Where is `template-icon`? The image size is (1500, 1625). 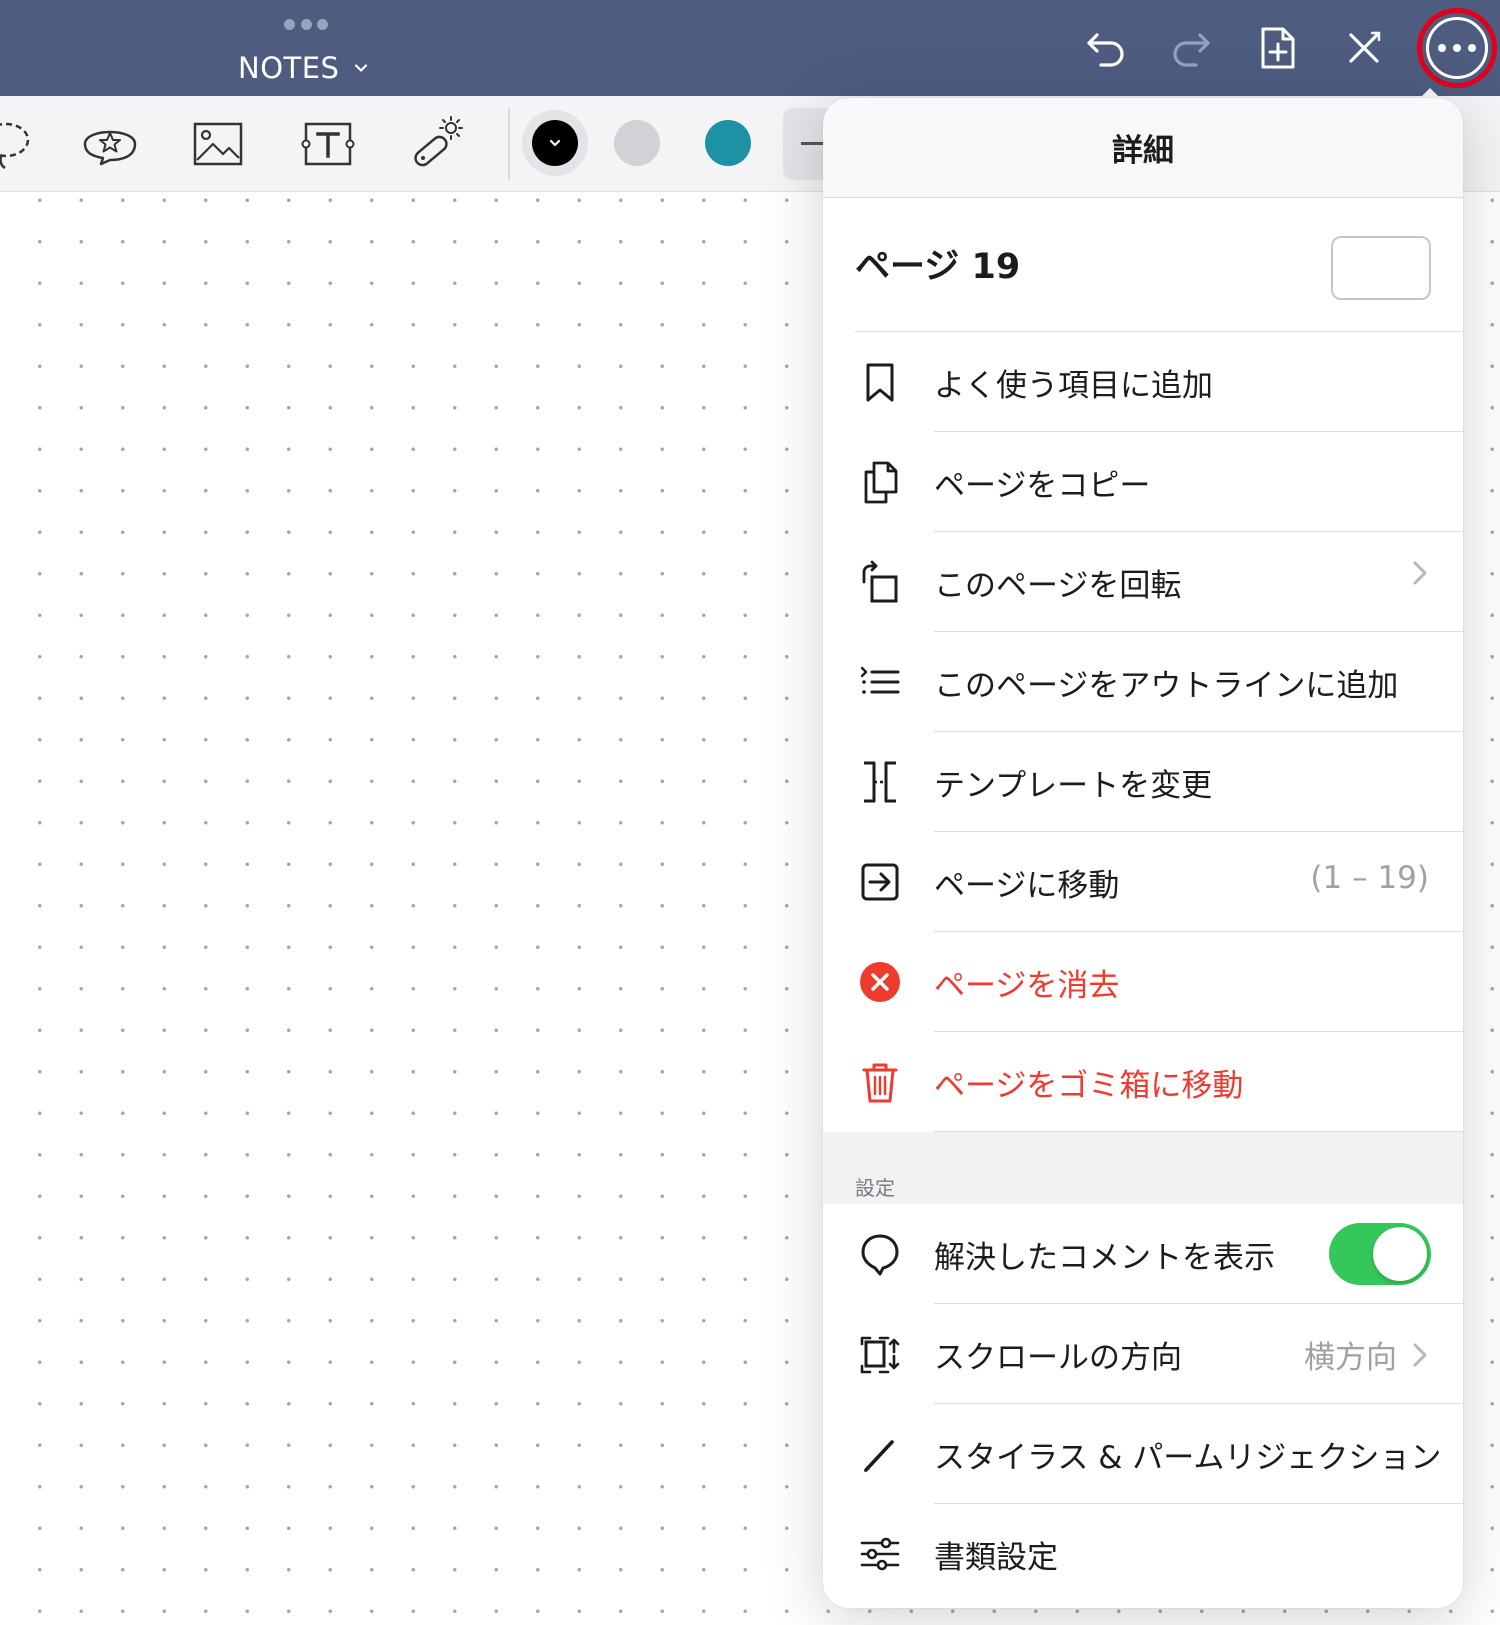 template-icon is located at coordinates (880, 782).